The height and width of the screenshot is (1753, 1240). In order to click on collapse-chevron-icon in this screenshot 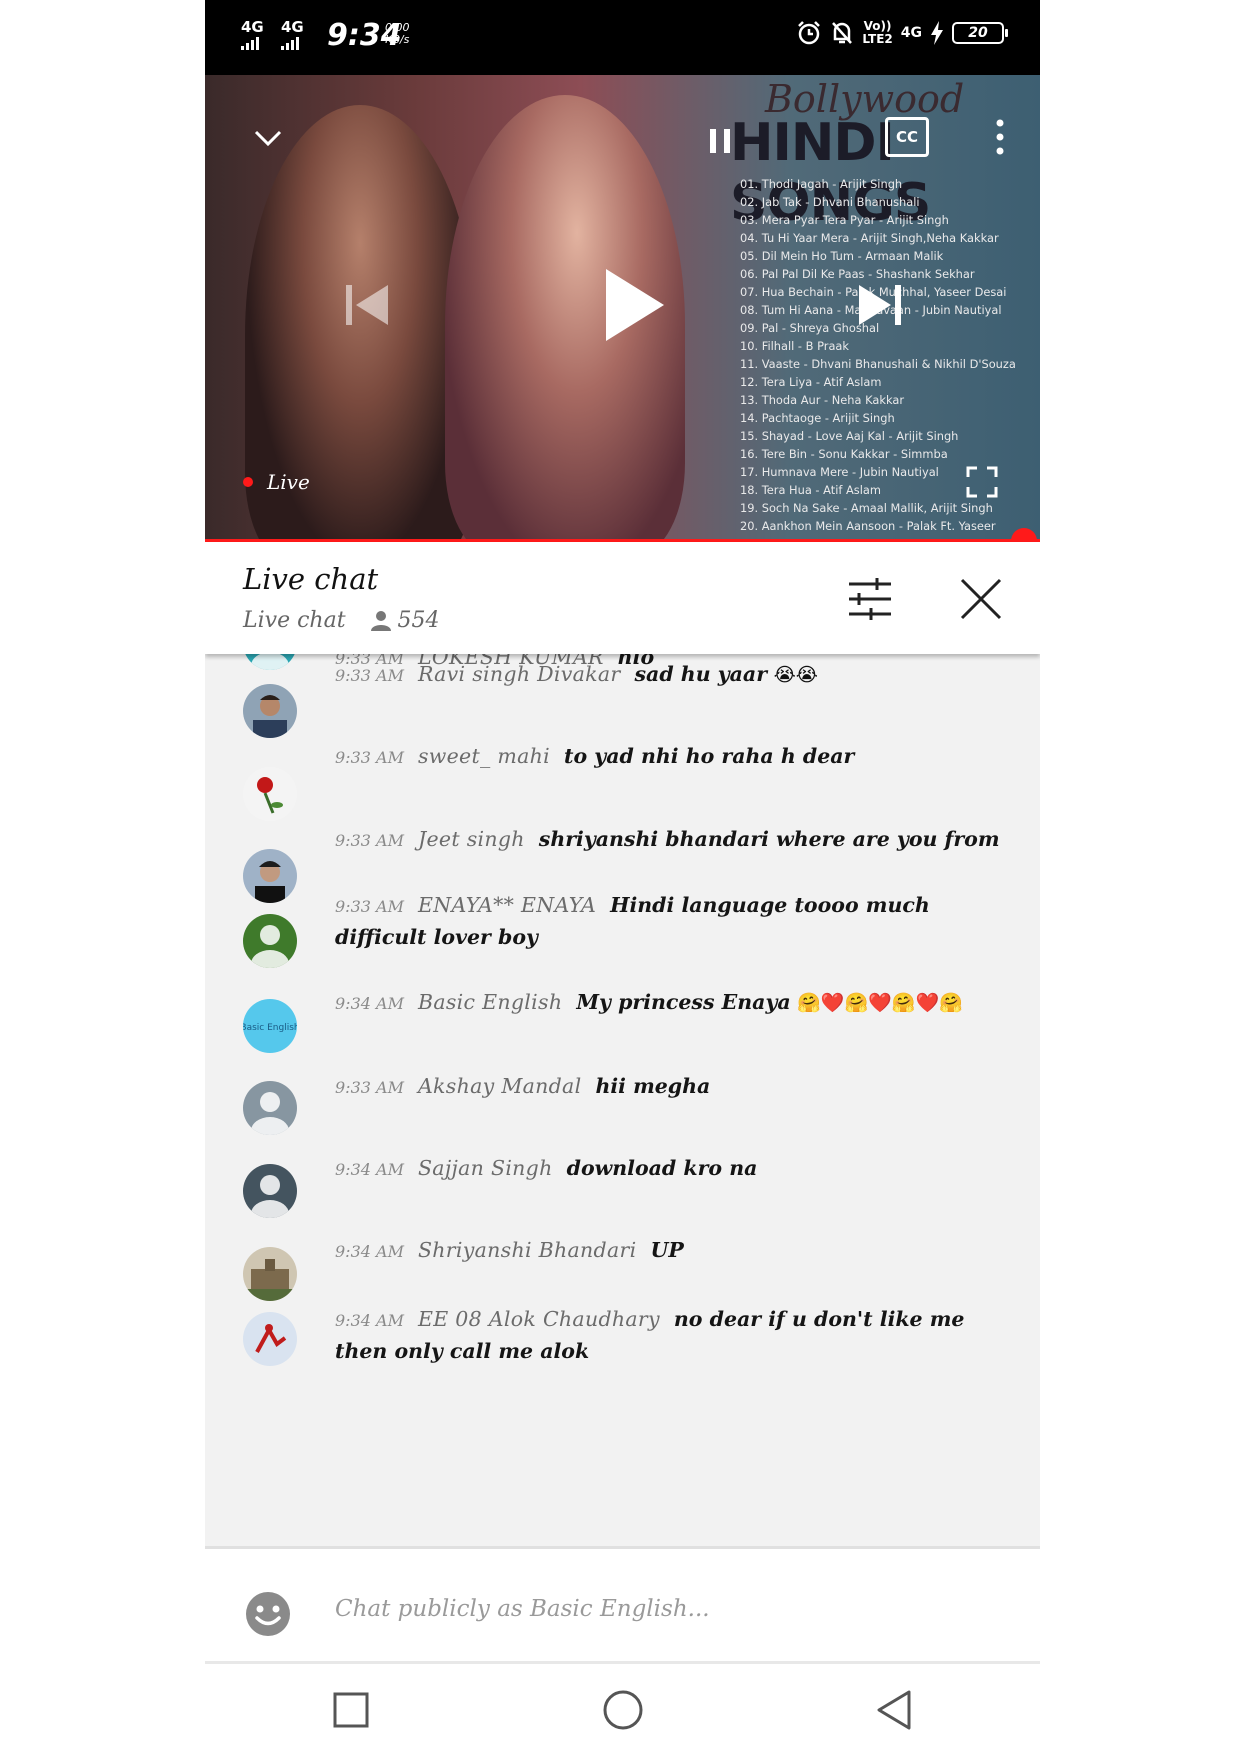, I will do `click(268, 138)`.